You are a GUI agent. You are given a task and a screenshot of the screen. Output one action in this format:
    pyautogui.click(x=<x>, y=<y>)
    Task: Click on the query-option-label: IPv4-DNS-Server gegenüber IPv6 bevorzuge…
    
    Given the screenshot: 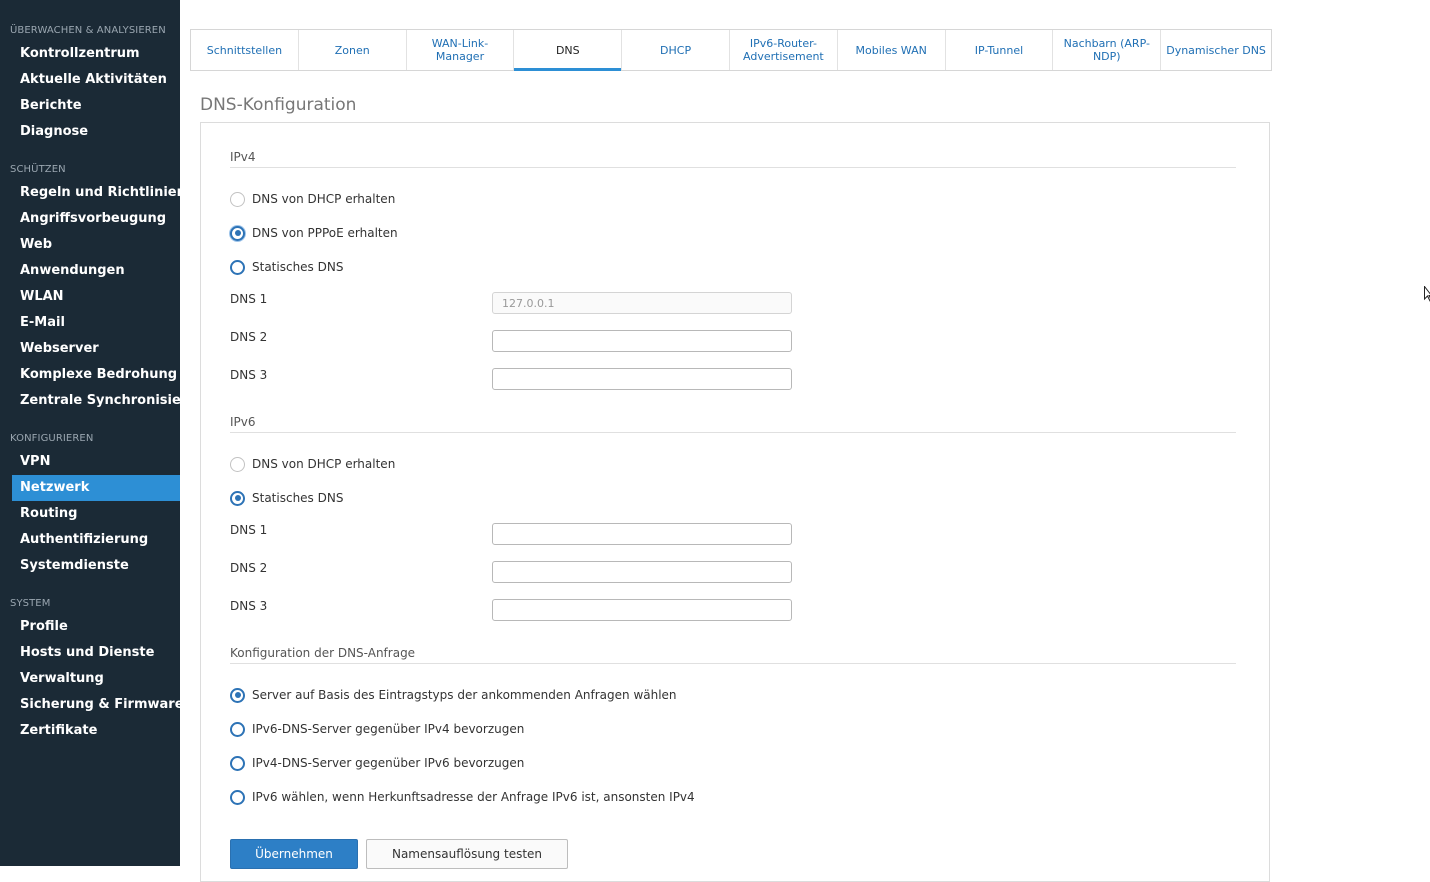 What is the action you would take?
    pyautogui.click(x=388, y=763)
    